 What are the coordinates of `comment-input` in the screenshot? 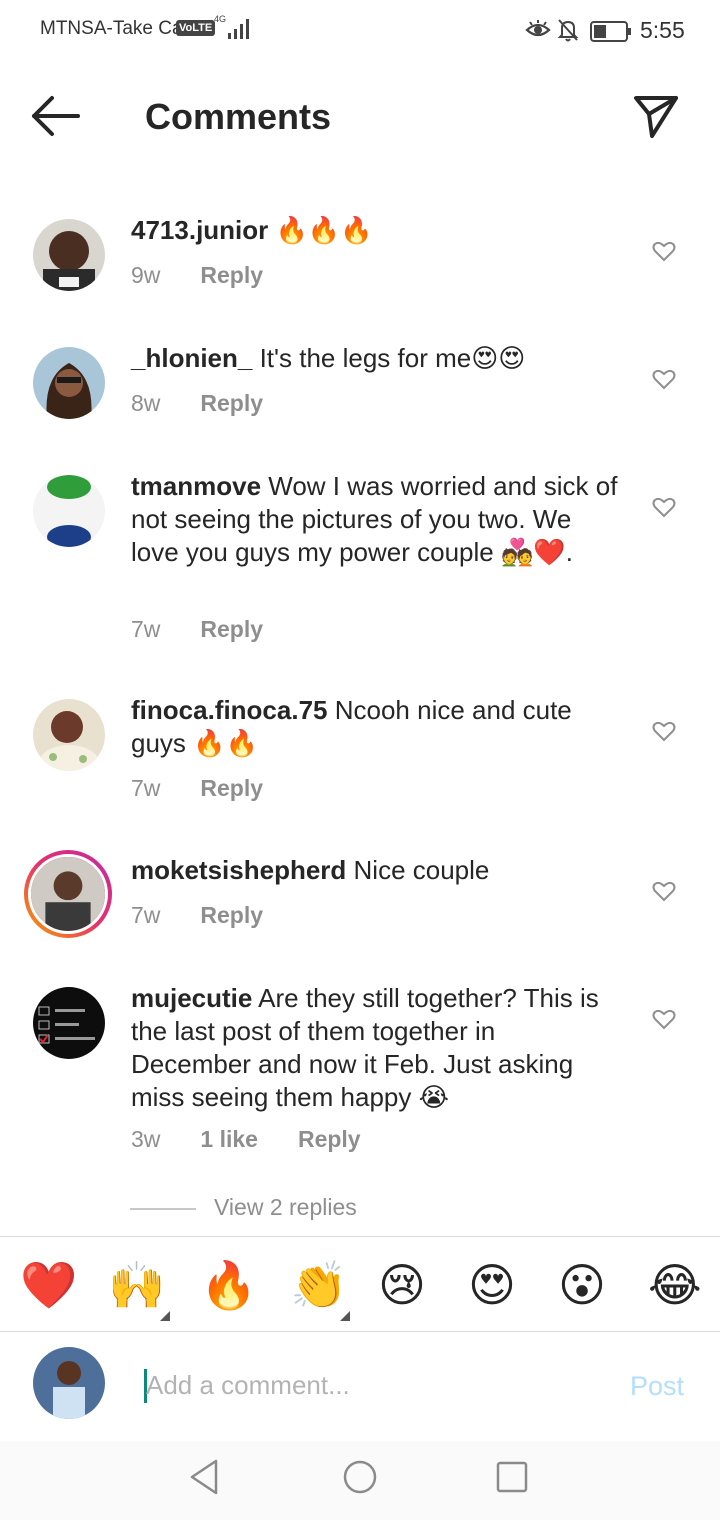 It's located at (366, 1385).